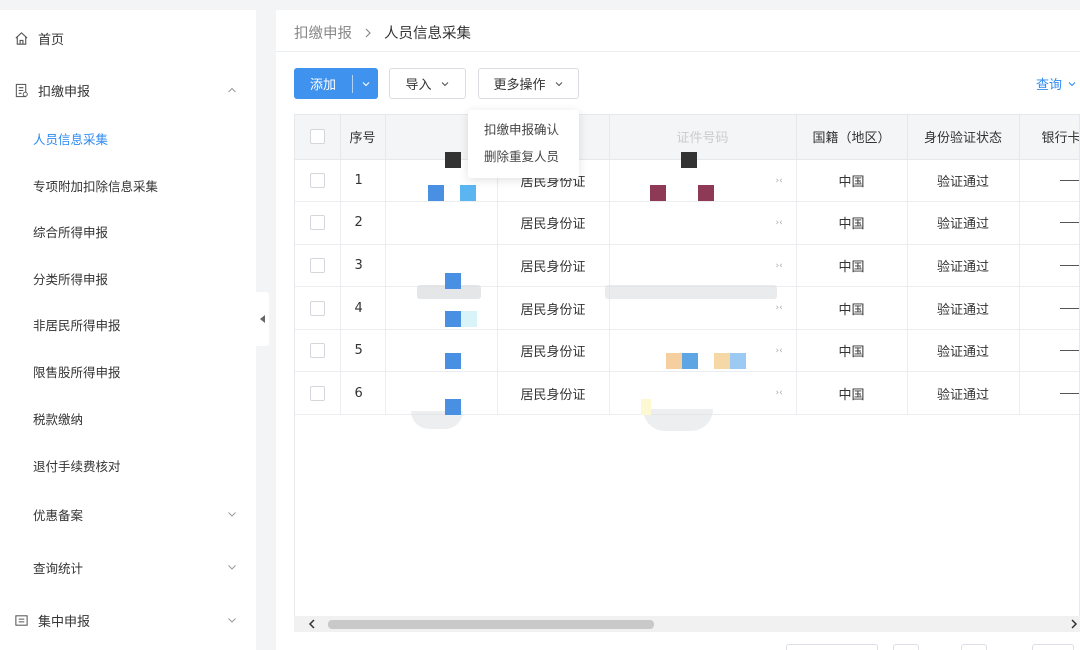 Image resolution: width=1080 pixels, height=650 pixels. What do you see at coordinates (519, 85) in the screenshot?
I see `more-actions-label: 更多操作` at bounding box center [519, 85].